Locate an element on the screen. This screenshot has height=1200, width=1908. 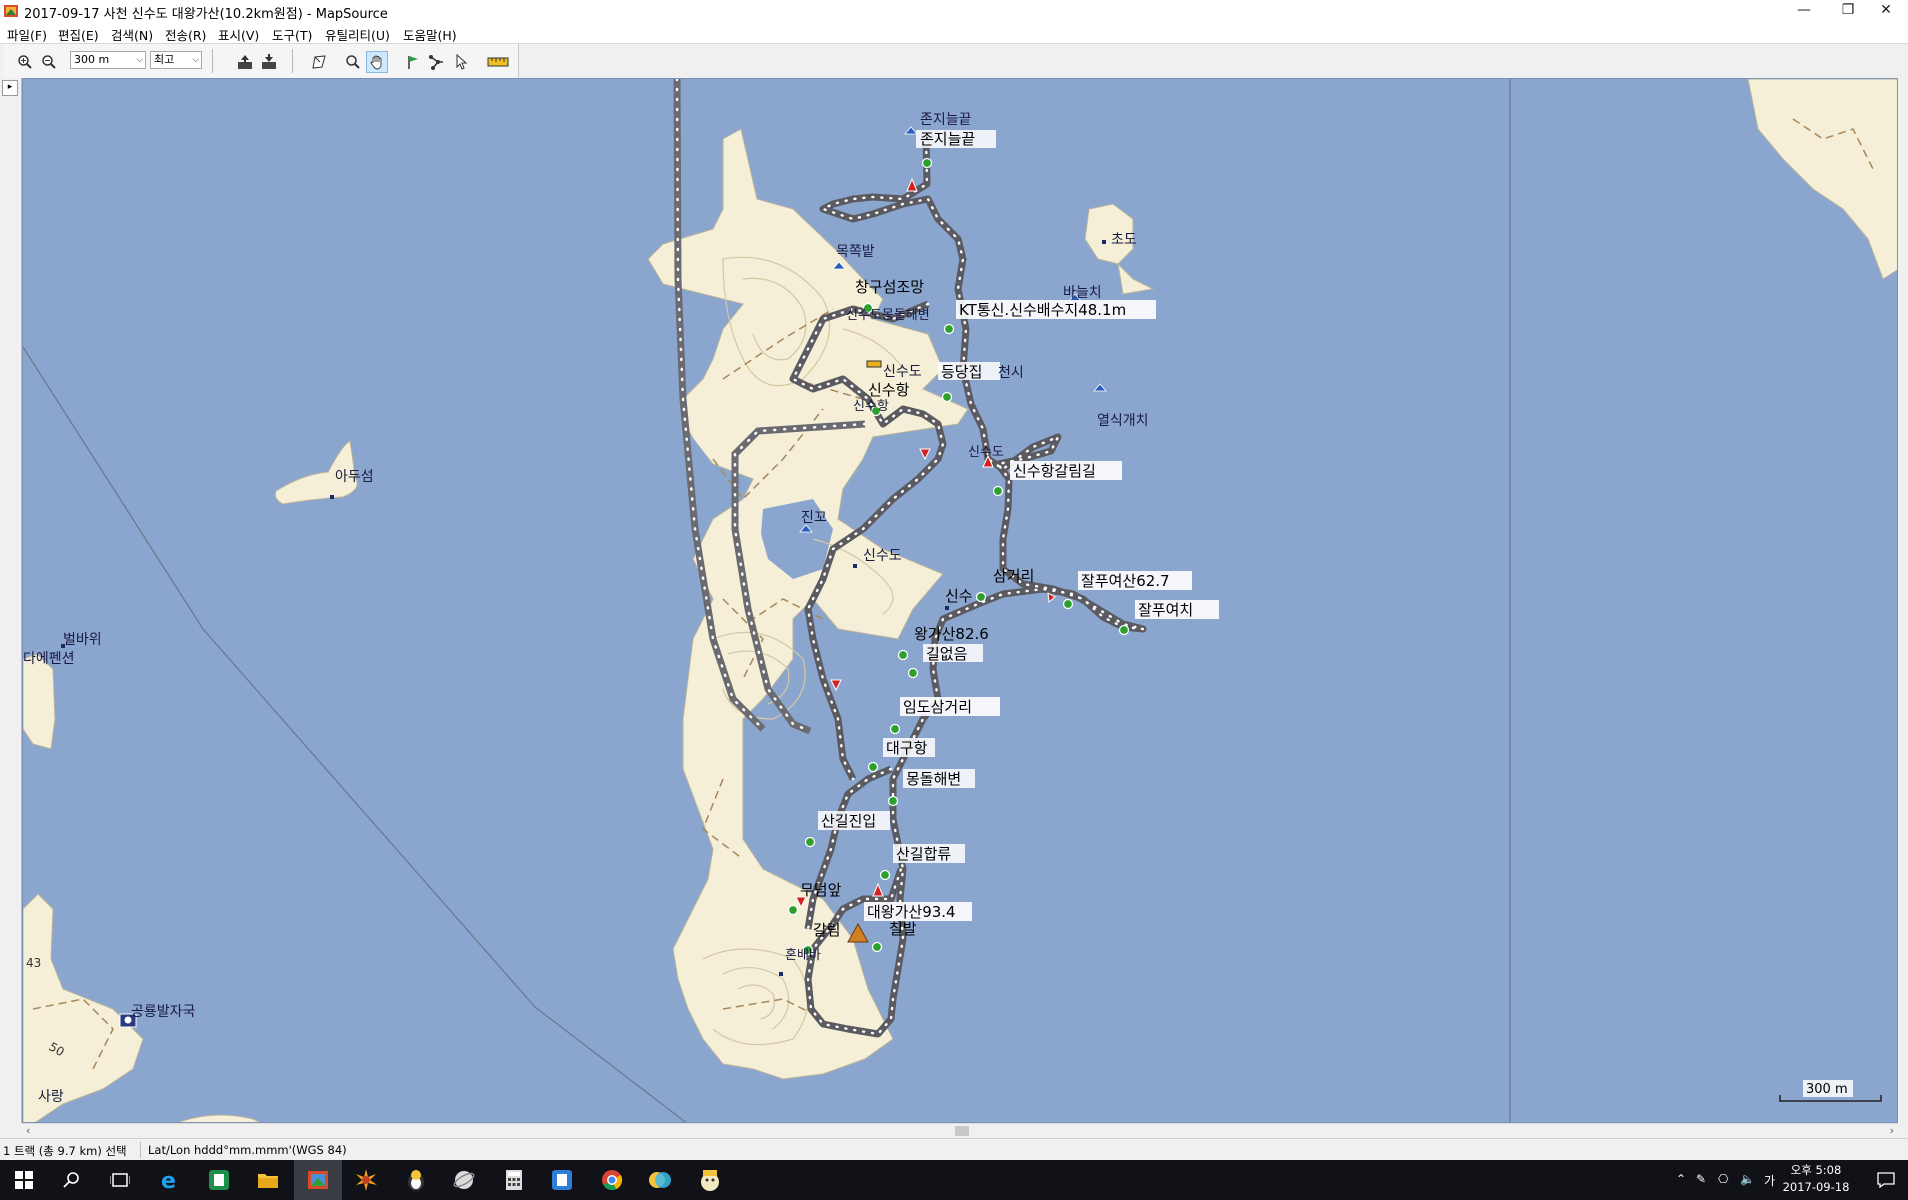
selection-status: 1 트랙 (총 9.7 km) 선택 is located at coordinates (65, 1151).